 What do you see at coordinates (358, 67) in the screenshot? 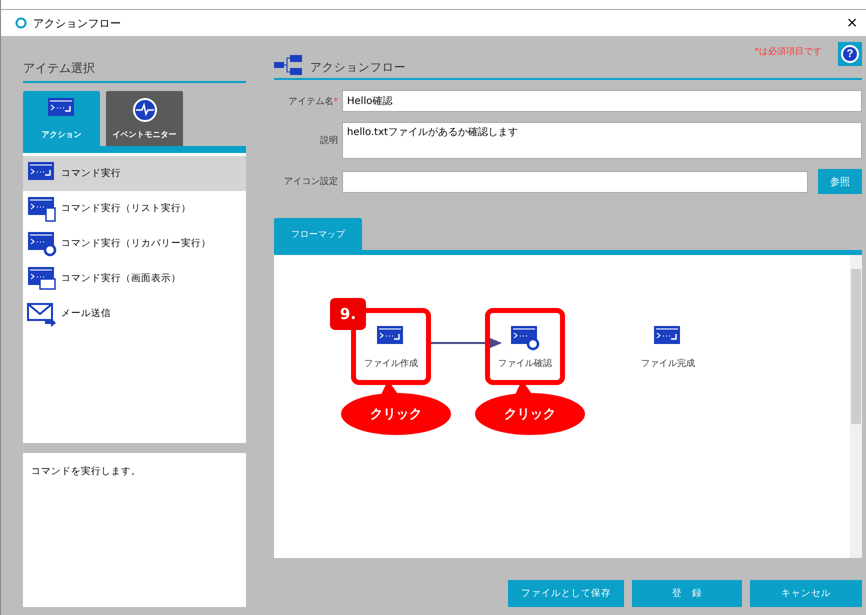
I see `section-title: アクションフロー` at bounding box center [358, 67].